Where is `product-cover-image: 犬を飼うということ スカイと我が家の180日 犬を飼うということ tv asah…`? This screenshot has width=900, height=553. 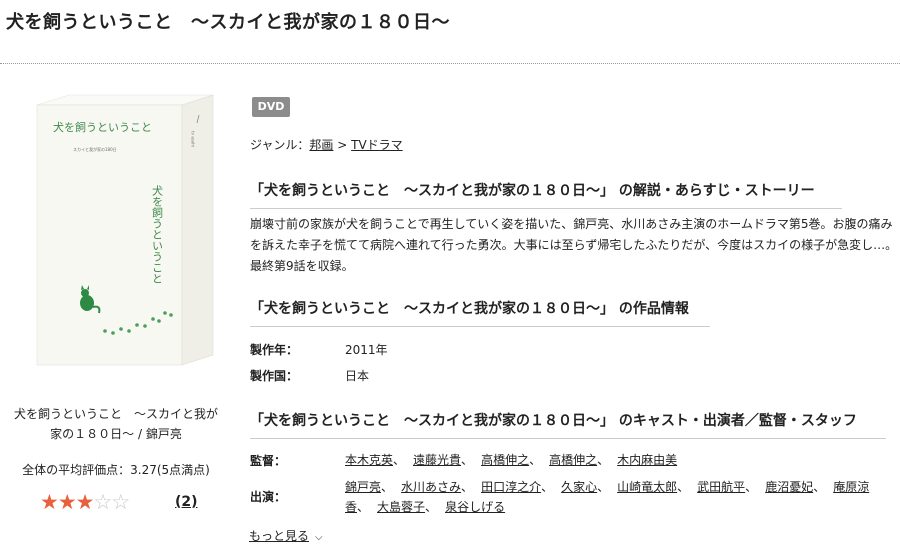
product-cover-image: 犬を飼うということ スカイと我が家の180日 犬を飼うということ tv asah… is located at coordinates (115, 231).